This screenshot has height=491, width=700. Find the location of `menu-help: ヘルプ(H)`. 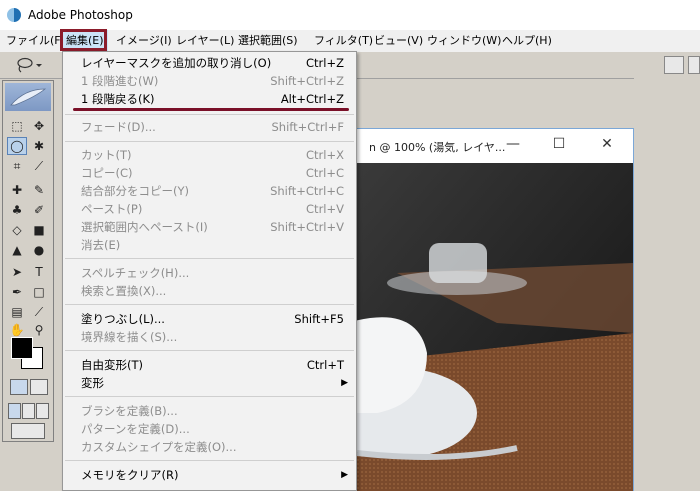

menu-help: ヘルプ(H) is located at coordinates (527, 41).